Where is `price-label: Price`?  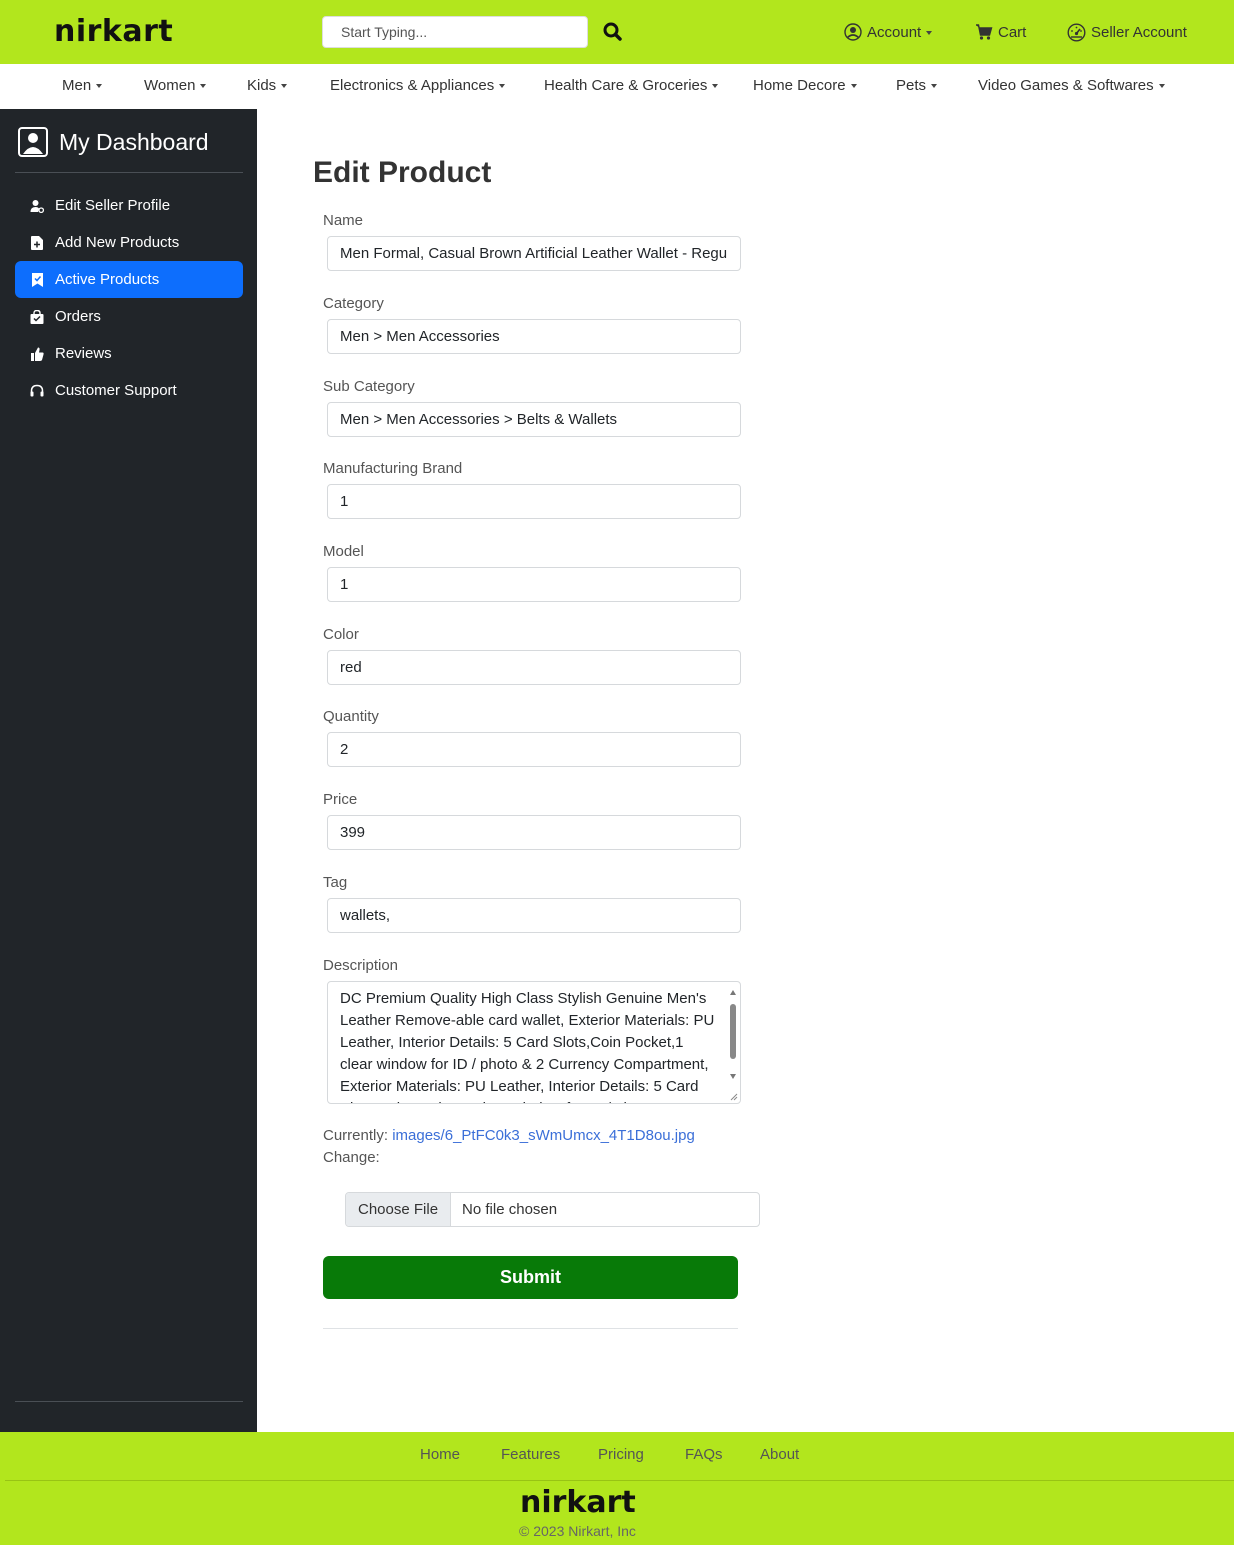 price-label: Price is located at coordinates (340, 799).